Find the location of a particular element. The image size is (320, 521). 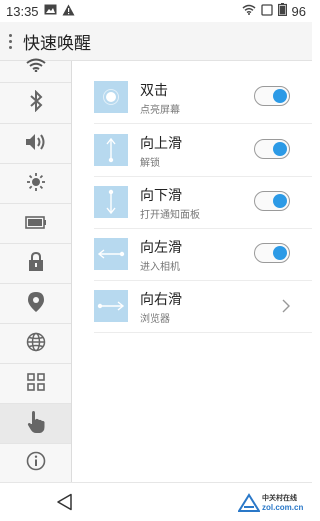

sidebar-item-battery is located at coordinates (35, 224).